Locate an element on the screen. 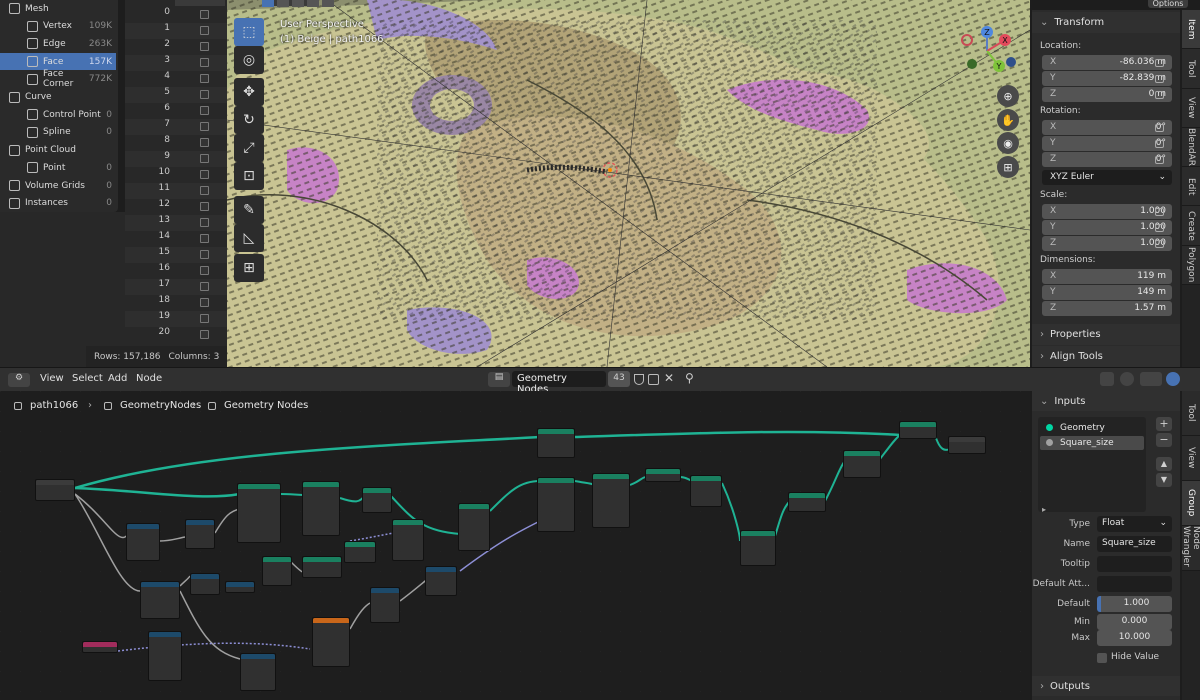  tab-create: Create is located at coordinates (1191, 226).